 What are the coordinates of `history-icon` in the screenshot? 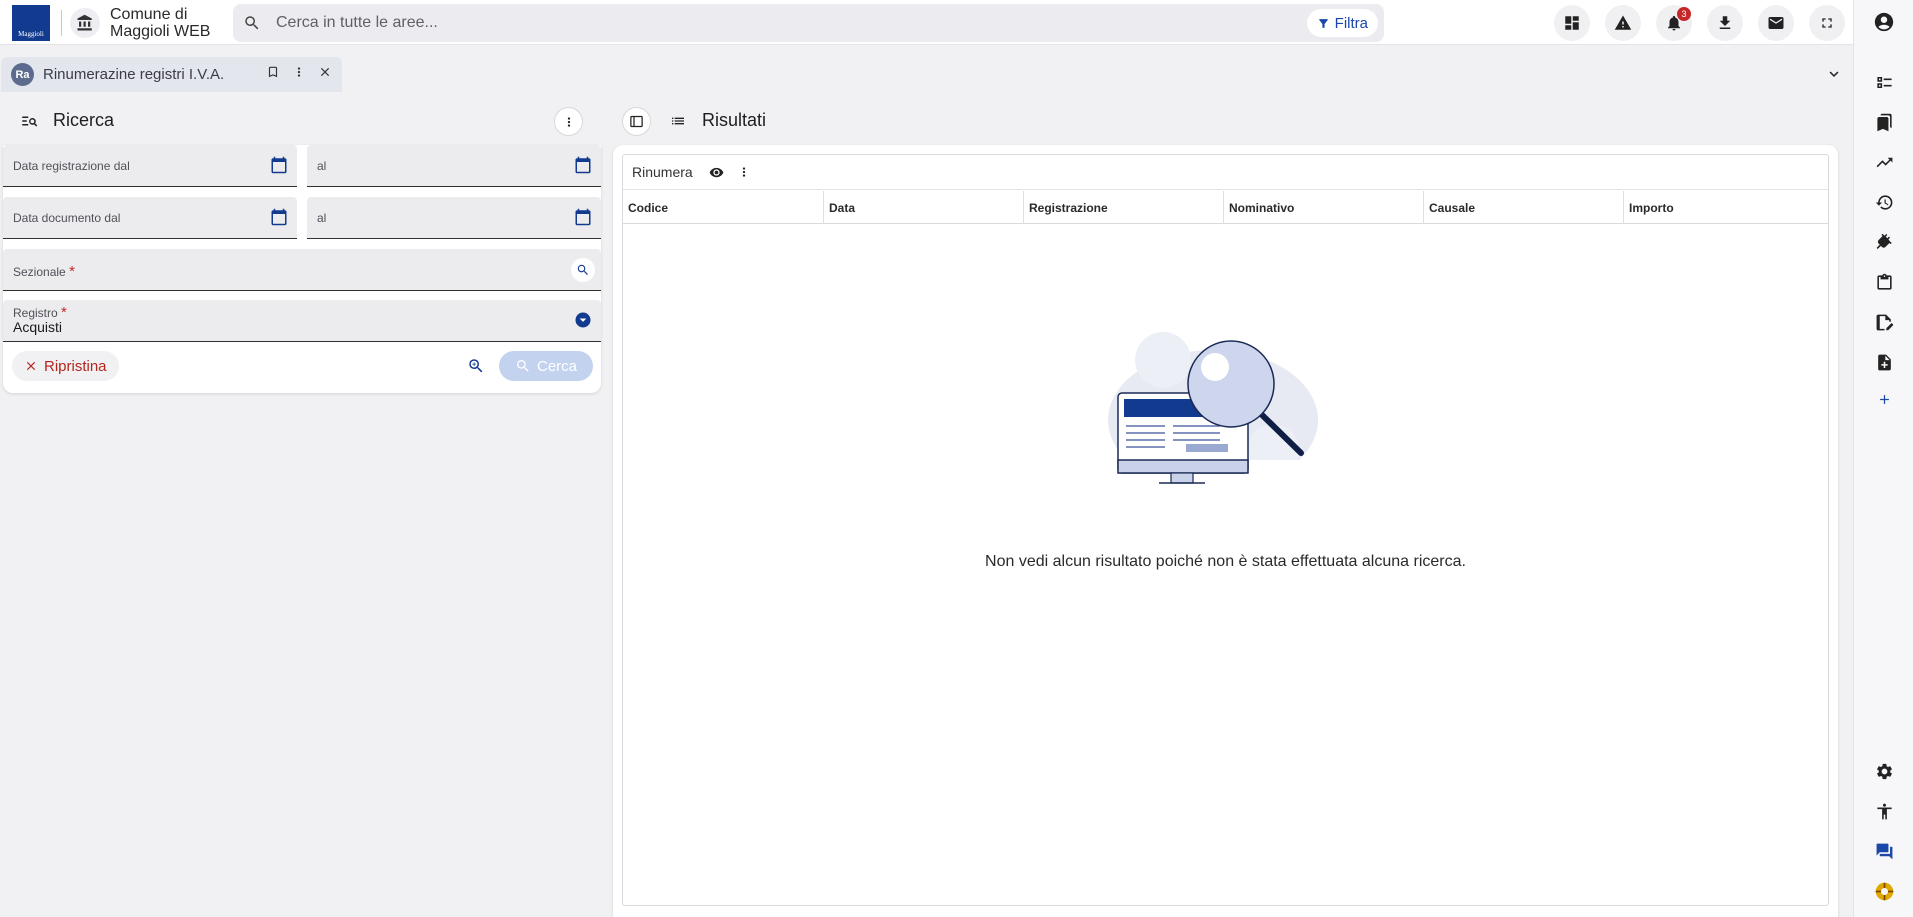 It's located at (1884, 202).